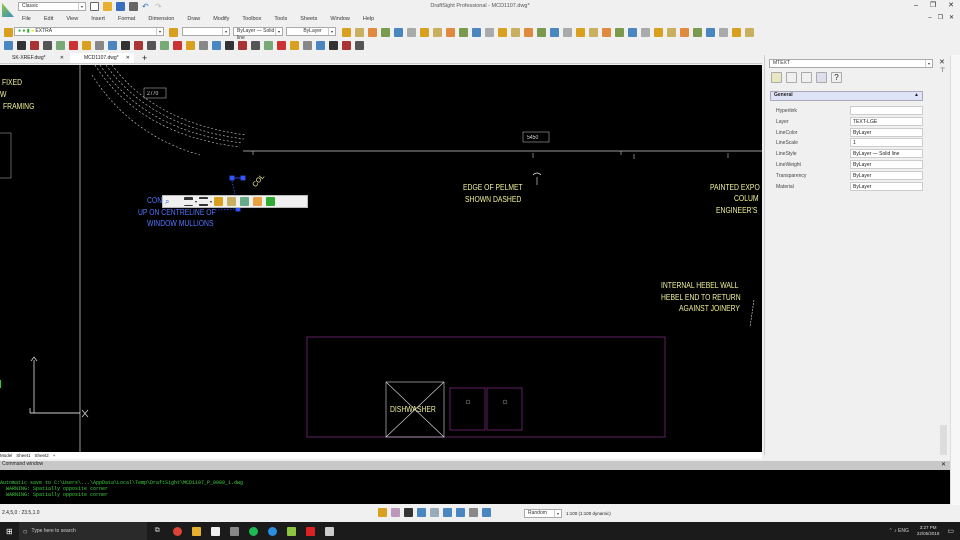 The width and height of the screenshot is (960, 540). What do you see at coordinates (234, 531) in the screenshot?
I see `app-icon` at bounding box center [234, 531].